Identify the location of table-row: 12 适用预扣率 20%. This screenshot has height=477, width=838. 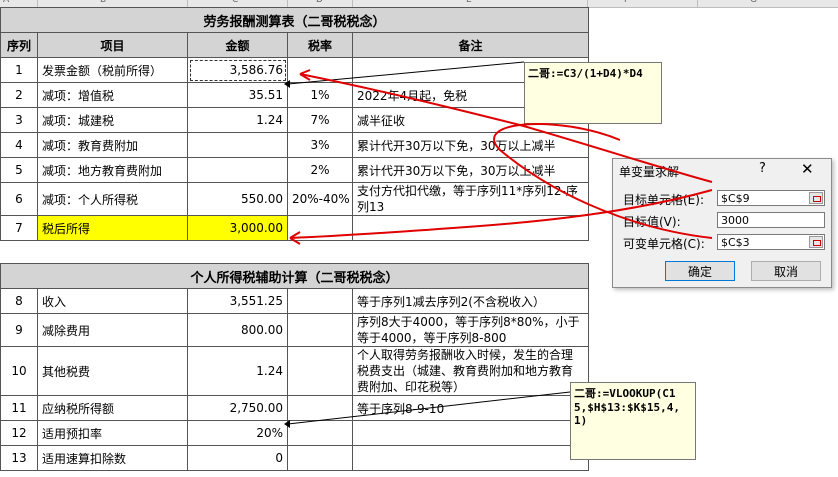
(295, 433).